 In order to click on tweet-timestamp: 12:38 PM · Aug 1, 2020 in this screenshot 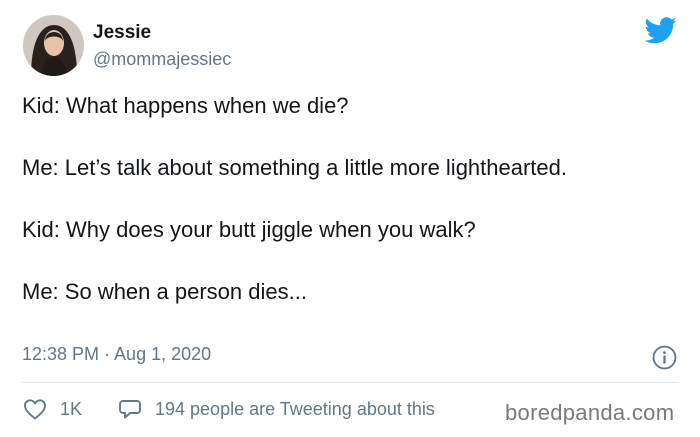, I will do `click(116, 354)`.